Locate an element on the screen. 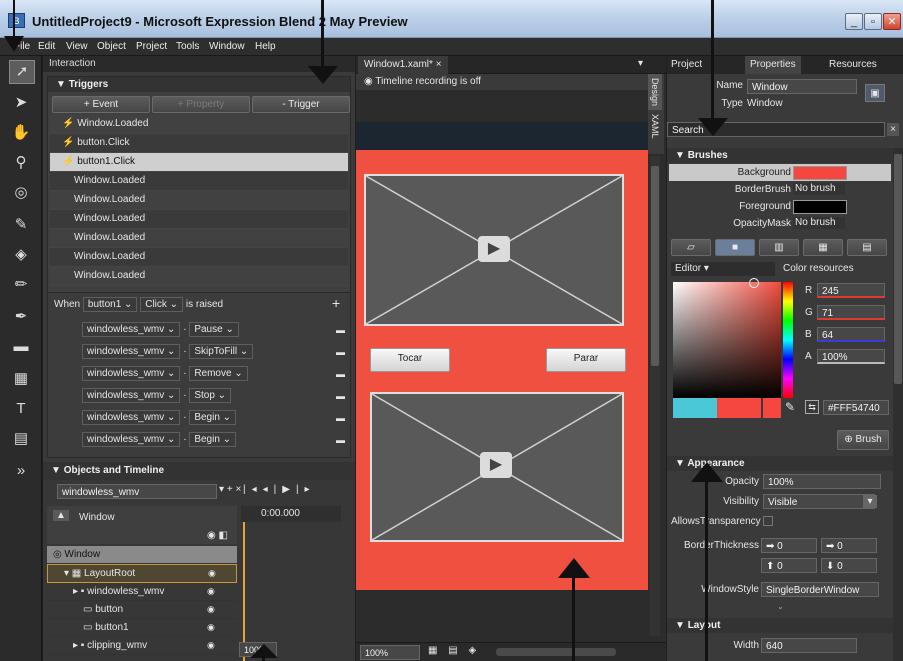  object-tree-node: ◎ Window is located at coordinates (142, 555).